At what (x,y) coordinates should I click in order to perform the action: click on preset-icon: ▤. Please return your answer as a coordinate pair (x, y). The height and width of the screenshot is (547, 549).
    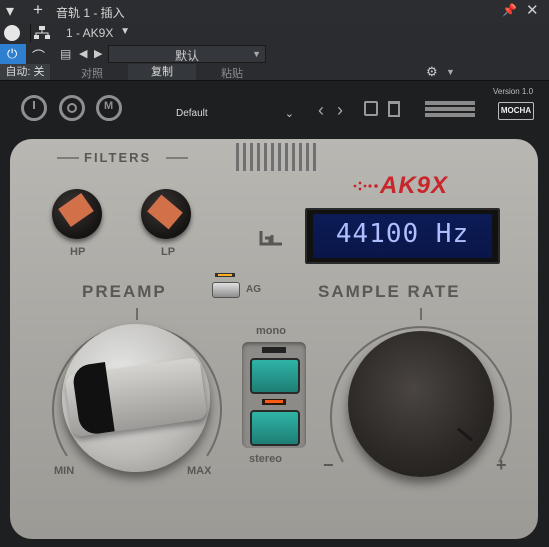
    Looking at the image, I should click on (65, 54).